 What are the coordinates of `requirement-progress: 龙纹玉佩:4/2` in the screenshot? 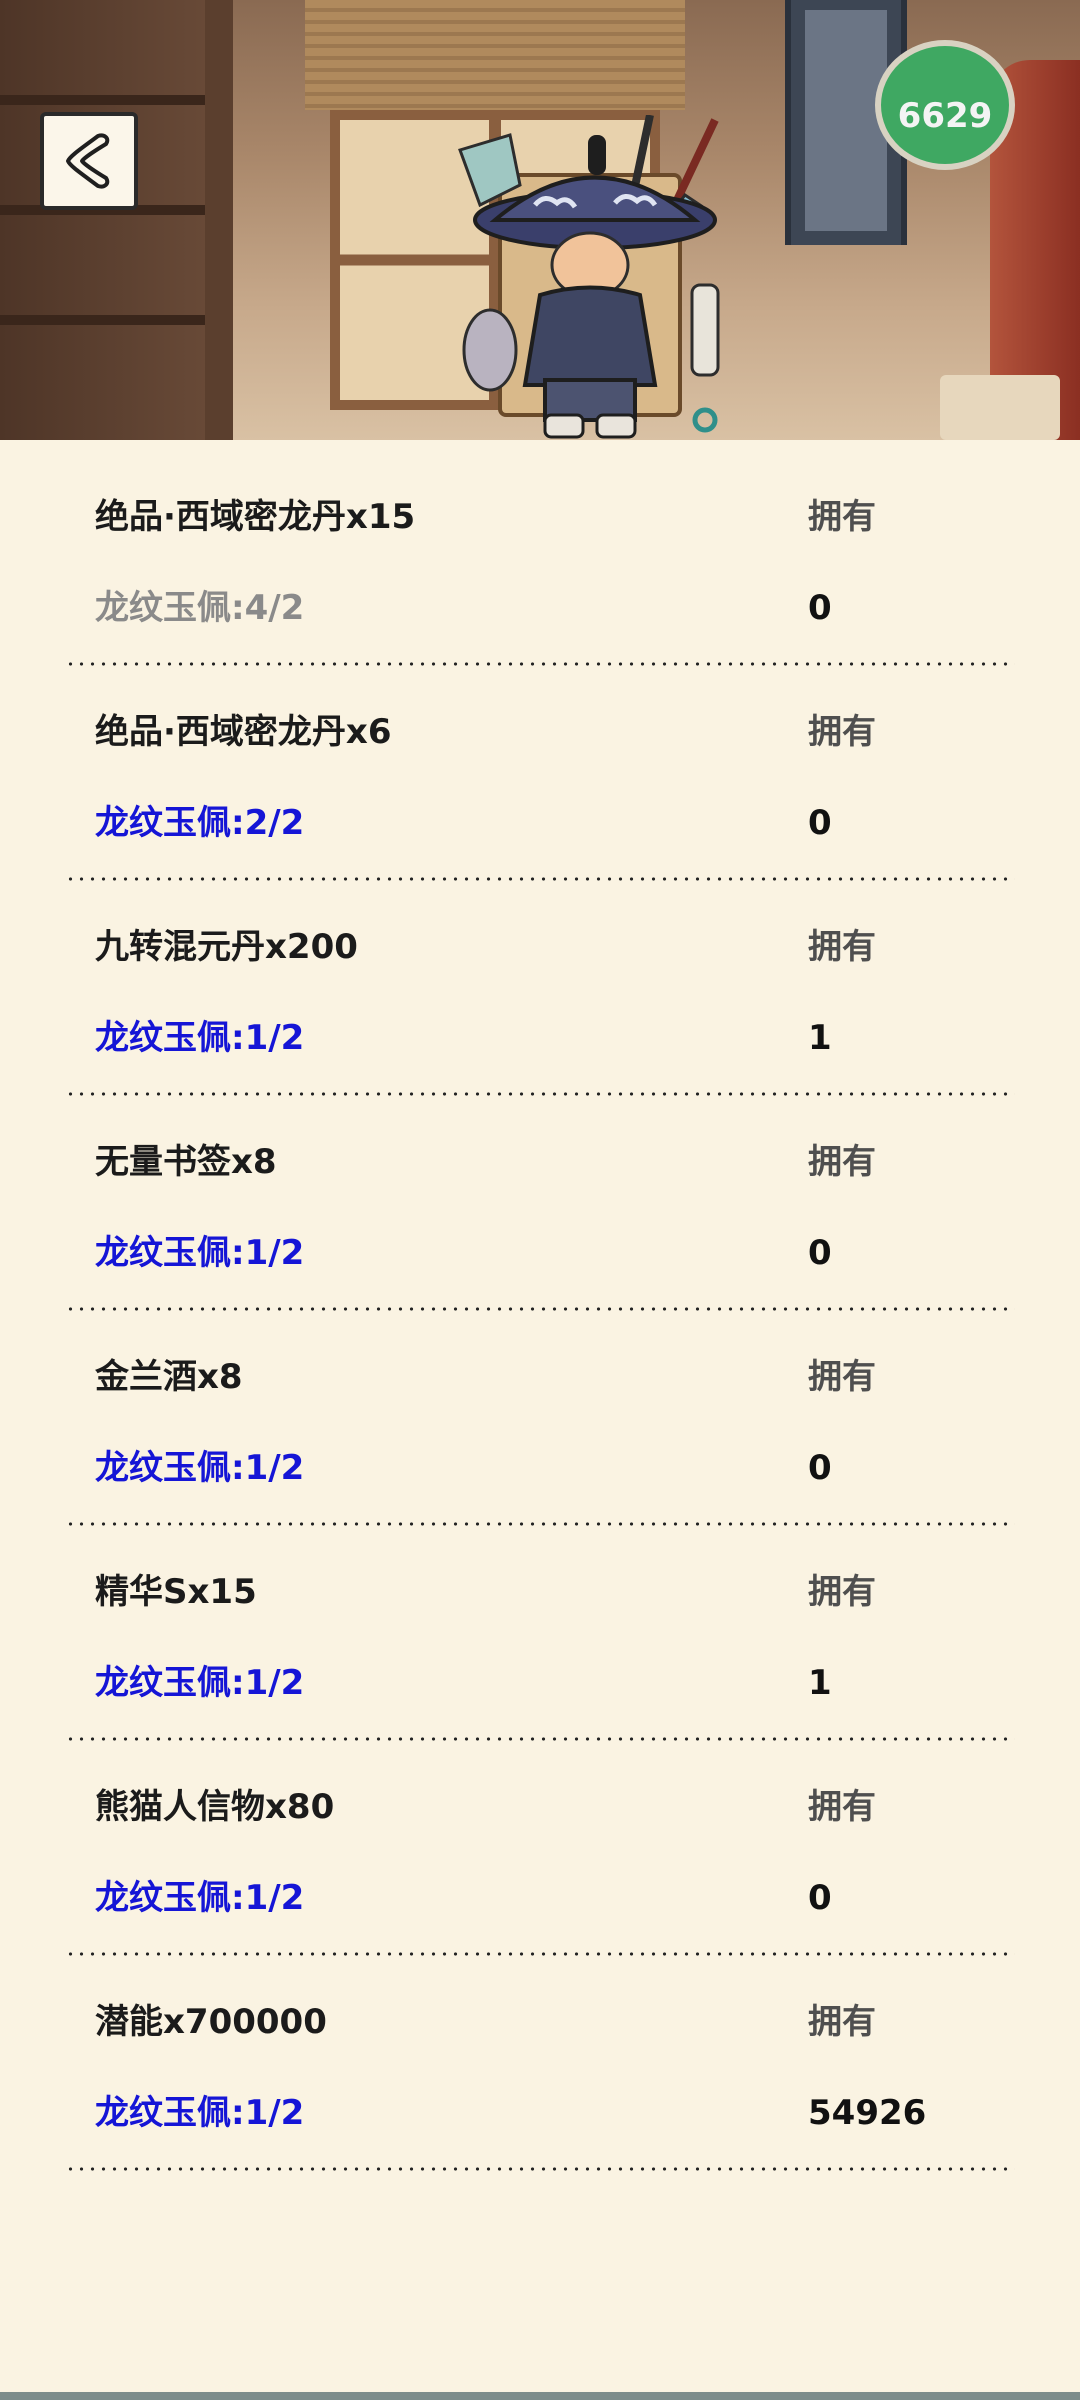 It's located at (200, 608).